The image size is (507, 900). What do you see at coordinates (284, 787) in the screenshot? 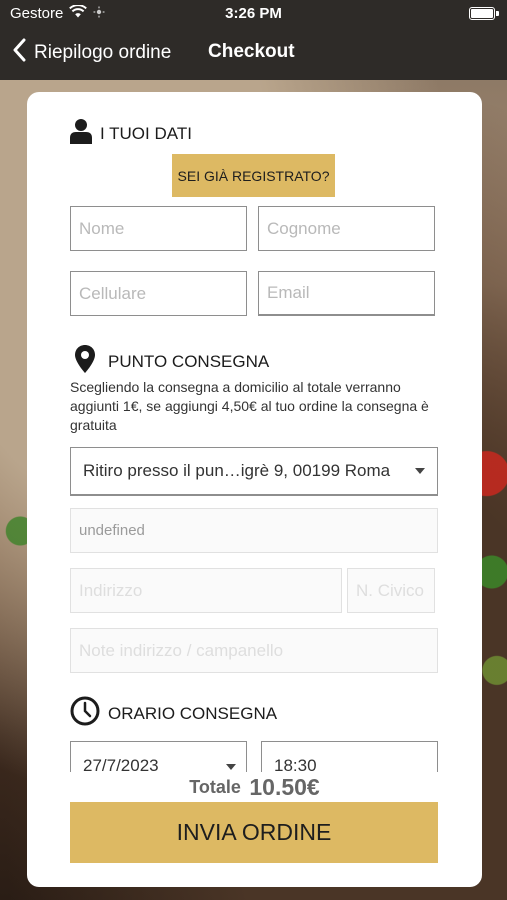
I see `total-value: 10.50€` at bounding box center [284, 787].